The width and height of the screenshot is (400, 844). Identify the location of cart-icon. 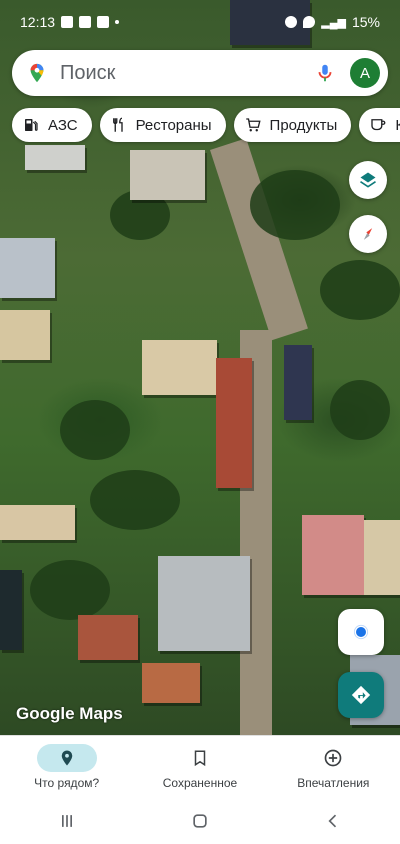
(253, 125).